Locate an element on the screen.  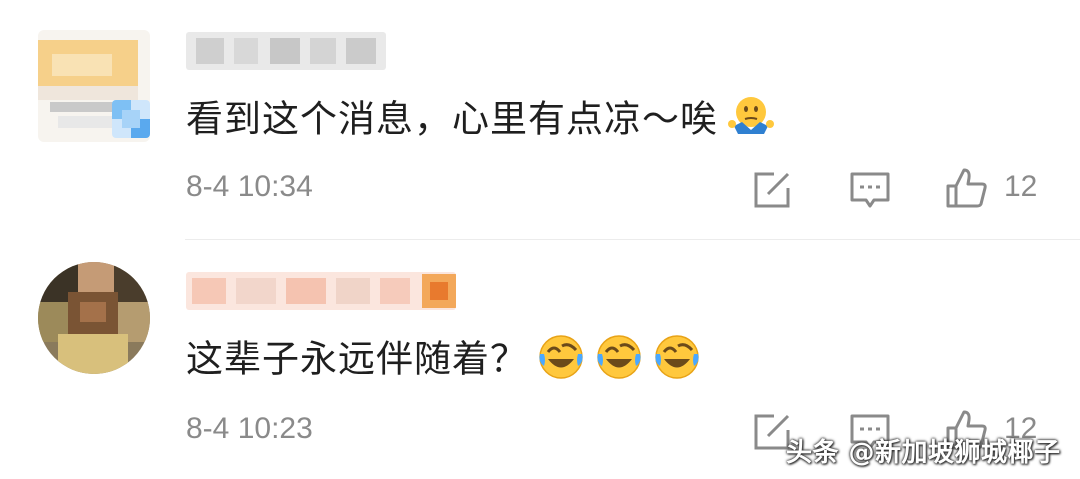
source-watermark: 头条 @新加坡狮城椰子 is located at coordinates (923, 453).